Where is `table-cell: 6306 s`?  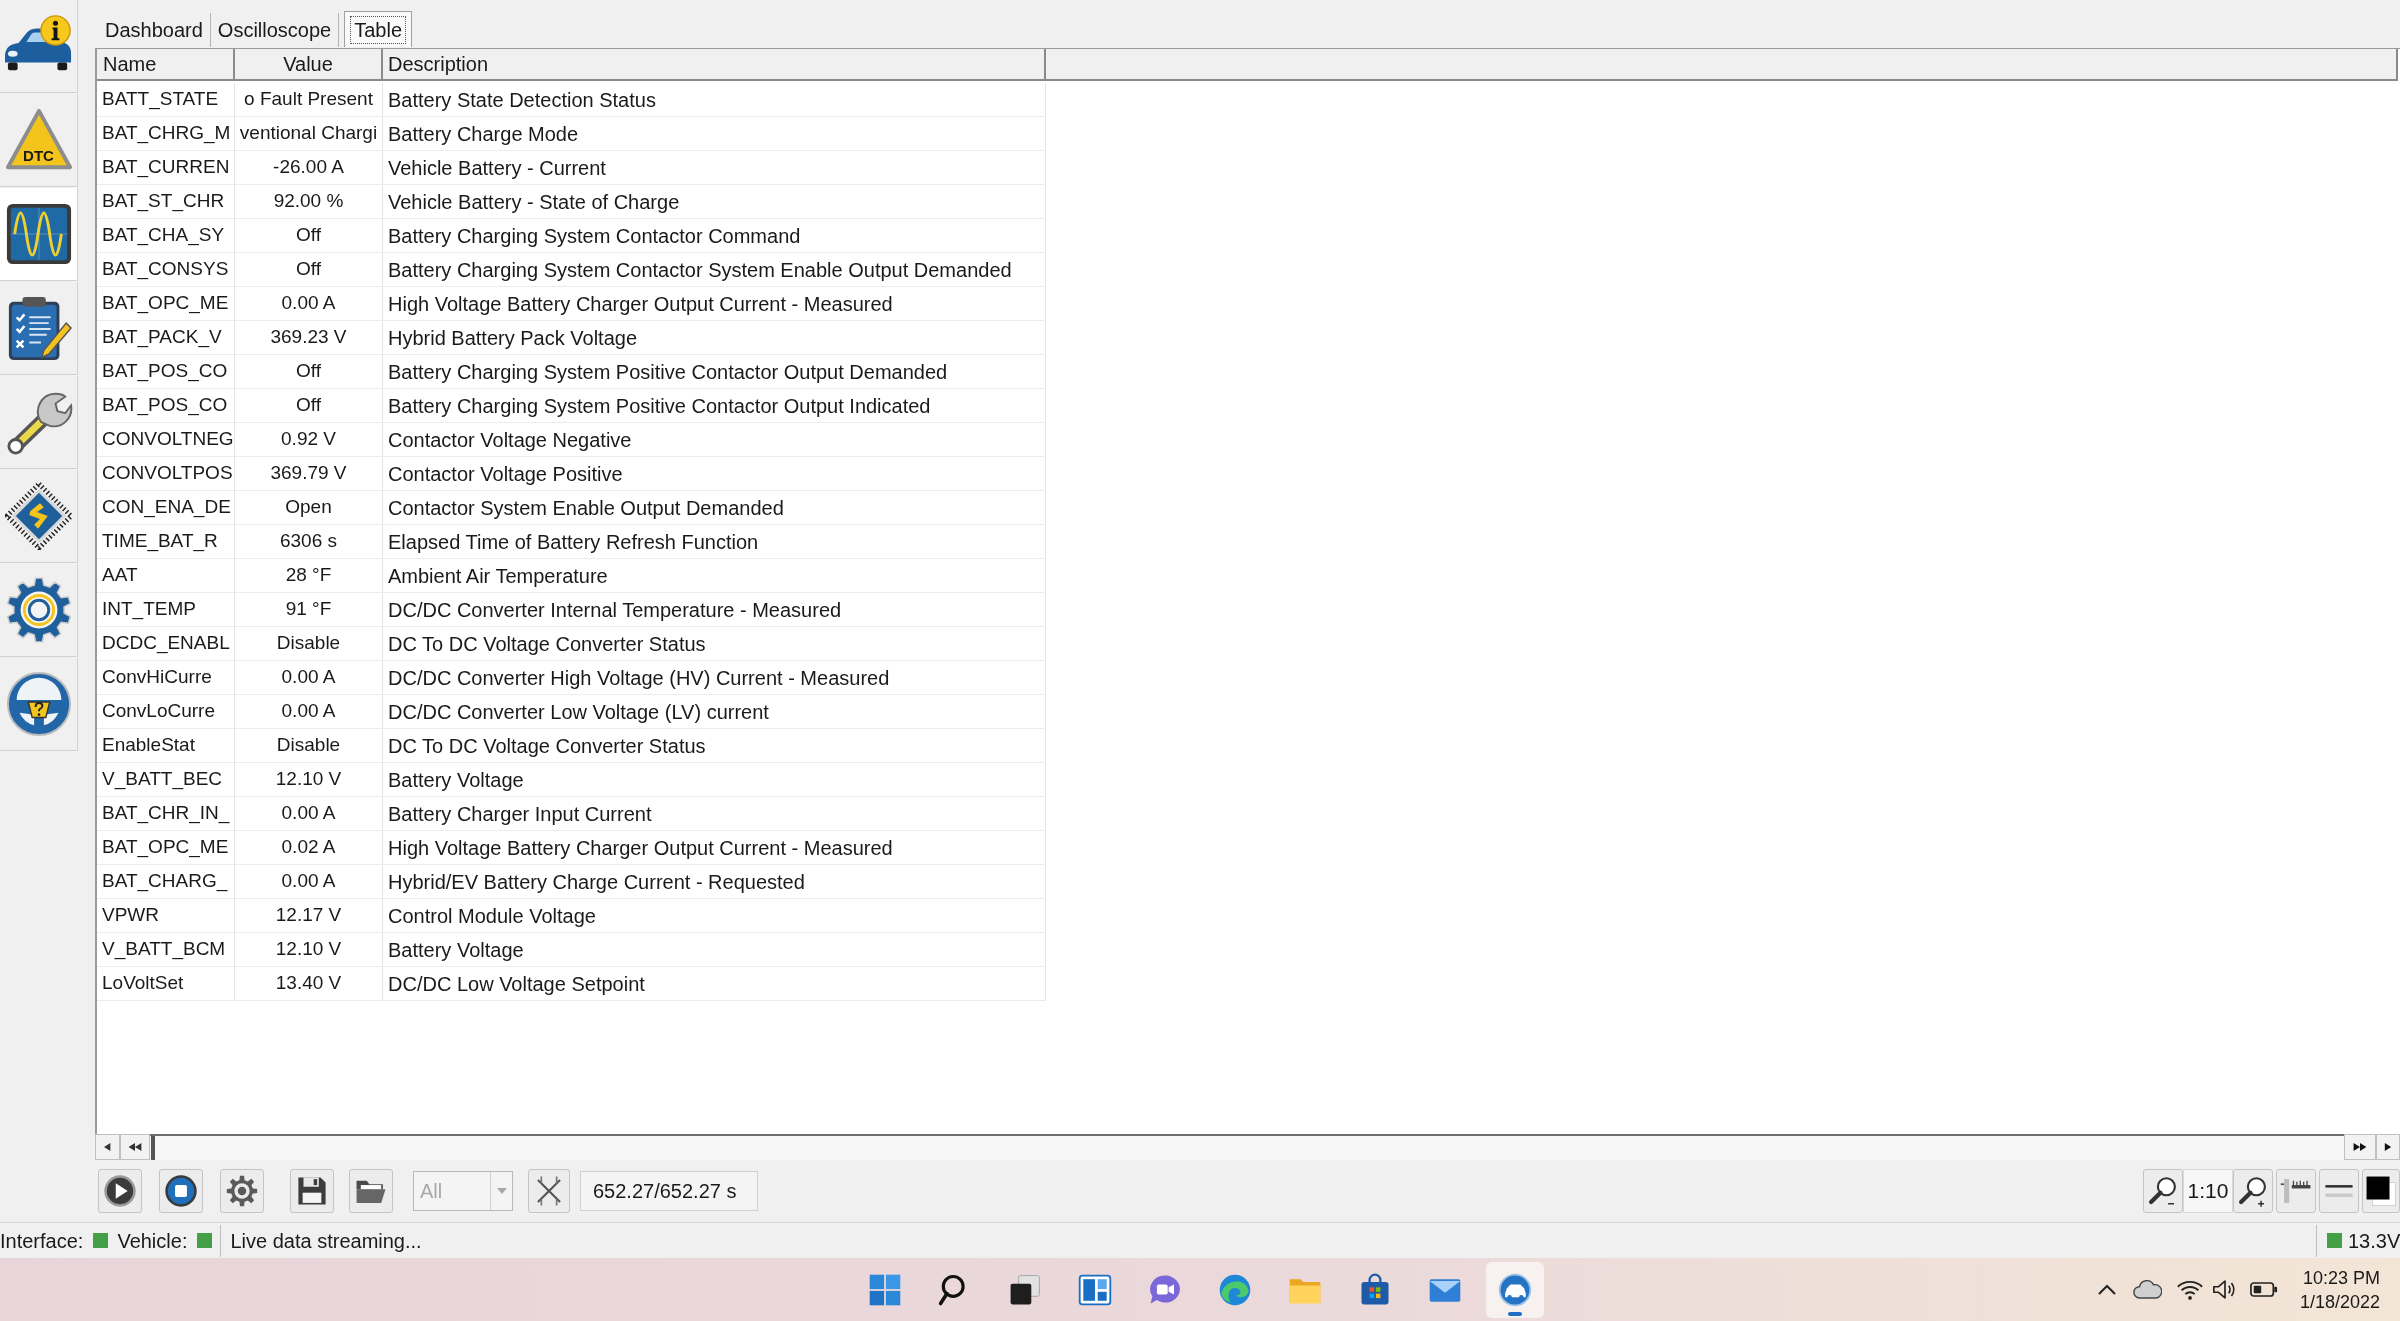 table-cell: 6306 s is located at coordinates (309, 541).